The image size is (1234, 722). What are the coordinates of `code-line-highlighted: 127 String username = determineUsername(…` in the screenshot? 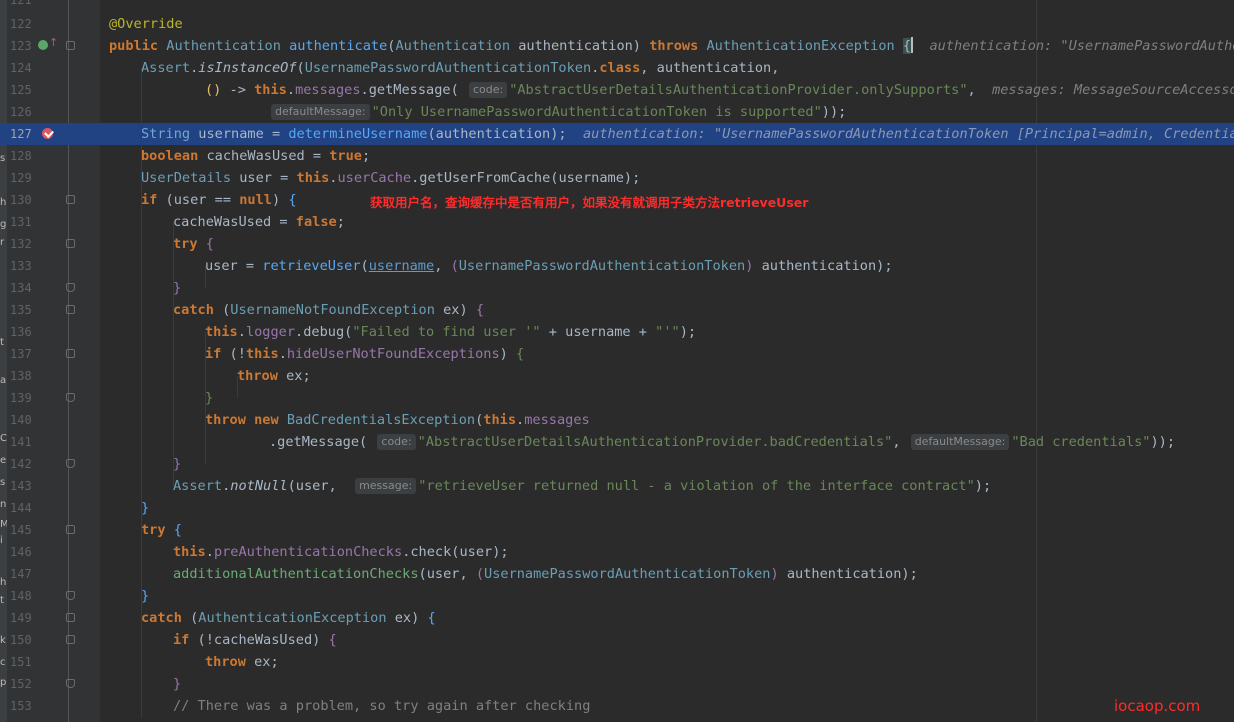 It's located at (617, 134).